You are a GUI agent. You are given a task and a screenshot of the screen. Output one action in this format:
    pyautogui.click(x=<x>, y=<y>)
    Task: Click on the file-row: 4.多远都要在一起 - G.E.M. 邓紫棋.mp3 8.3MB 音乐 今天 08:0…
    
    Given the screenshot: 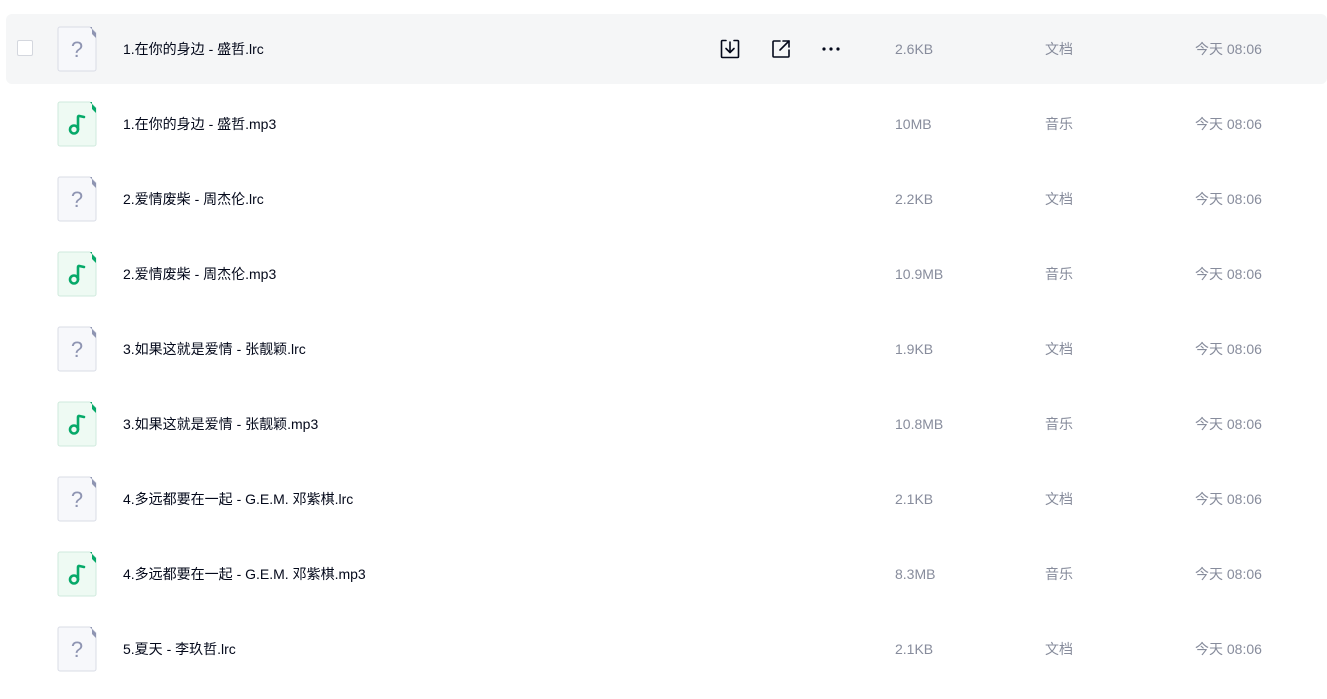 What is the action you would take?
    pyautogui.click(x=666, y=574)
    